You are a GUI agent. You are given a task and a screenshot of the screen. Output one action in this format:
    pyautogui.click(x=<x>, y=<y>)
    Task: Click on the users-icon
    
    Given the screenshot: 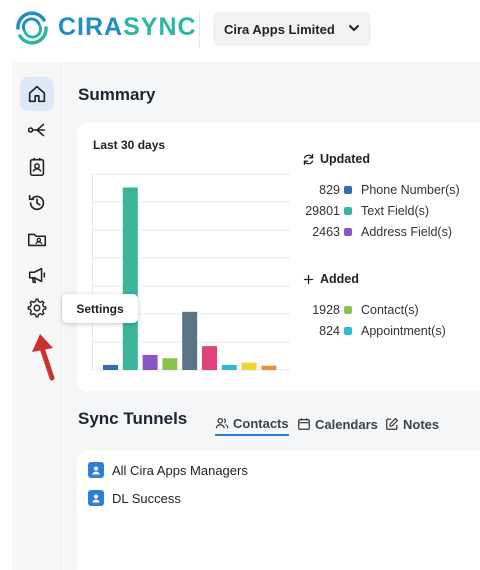 What is the action you would take?
    pyautogui.click(x=222, y=423)
    